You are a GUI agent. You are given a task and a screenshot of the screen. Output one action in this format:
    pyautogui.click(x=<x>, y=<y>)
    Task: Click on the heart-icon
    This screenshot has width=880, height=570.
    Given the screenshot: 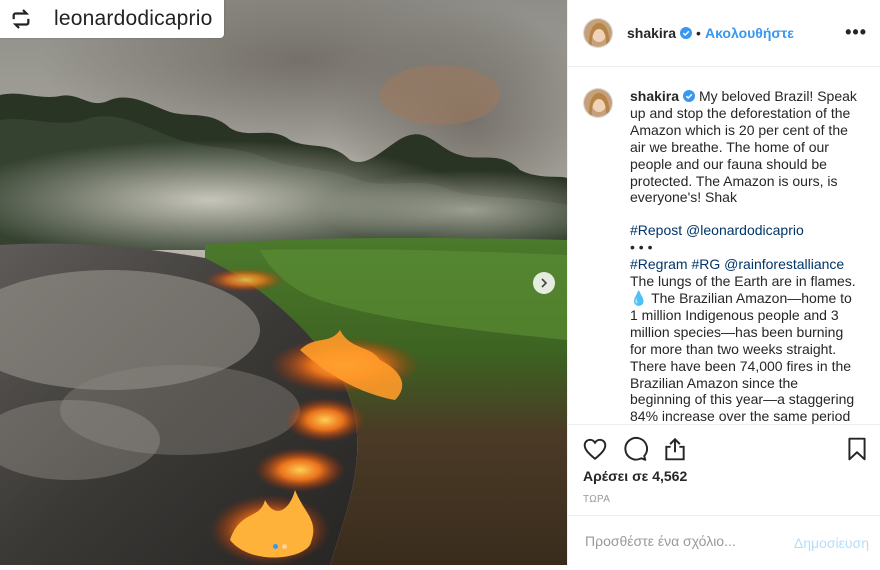 What is the action you would take?
    pyautogui.click(x=595, y=449)
    